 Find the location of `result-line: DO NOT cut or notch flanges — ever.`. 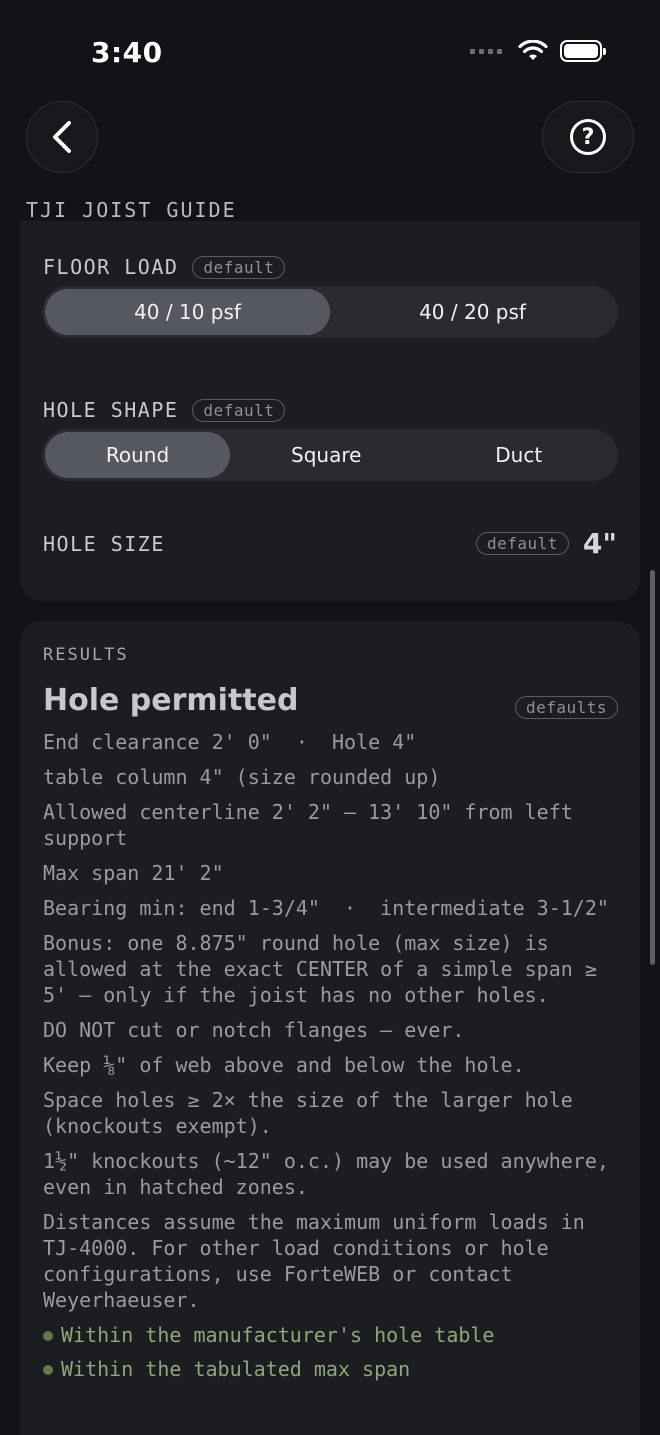

result-line: DO NOT cut or notch flanges — ever. is located at coordinates (254, 1030).